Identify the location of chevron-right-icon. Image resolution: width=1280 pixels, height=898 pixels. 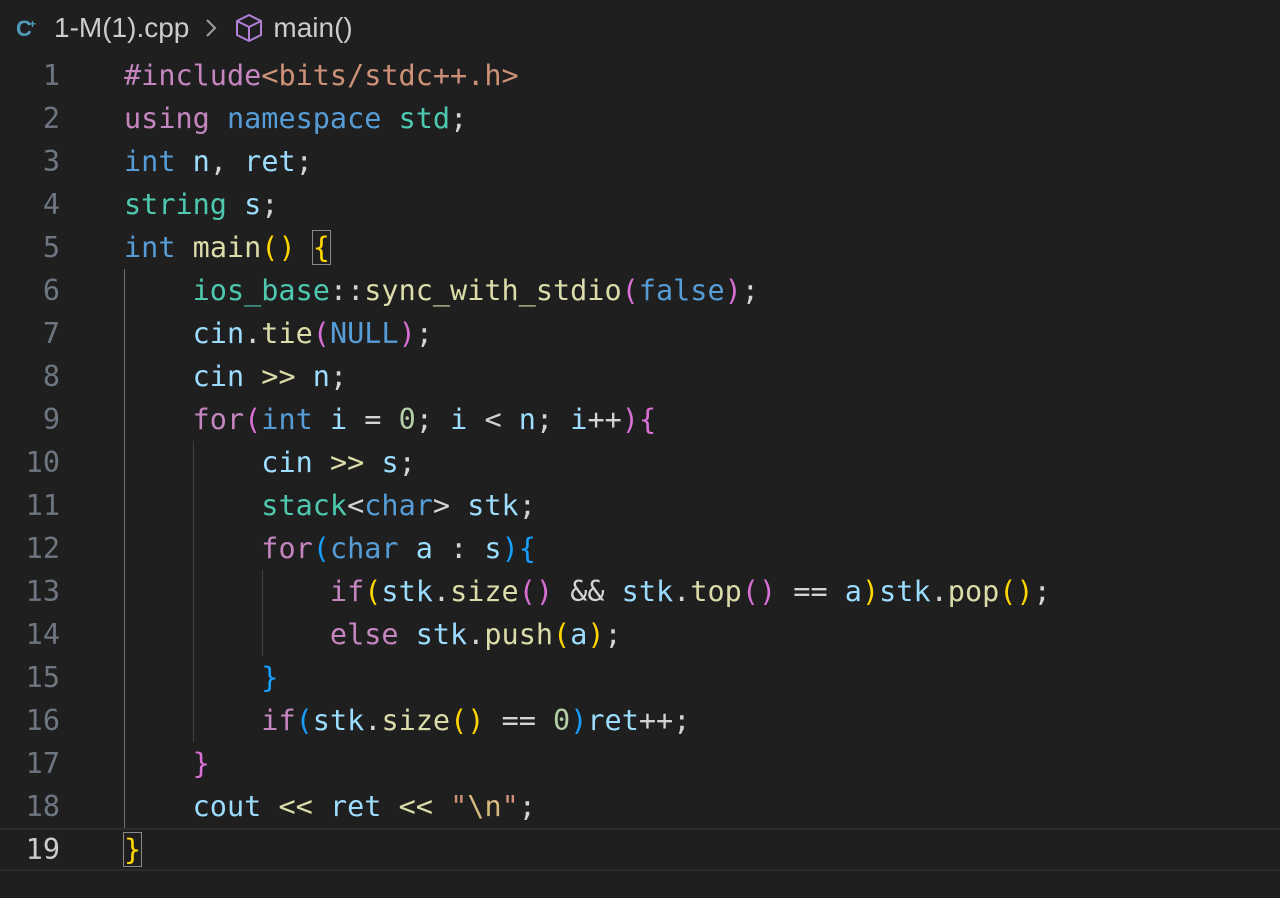
(211, 28).